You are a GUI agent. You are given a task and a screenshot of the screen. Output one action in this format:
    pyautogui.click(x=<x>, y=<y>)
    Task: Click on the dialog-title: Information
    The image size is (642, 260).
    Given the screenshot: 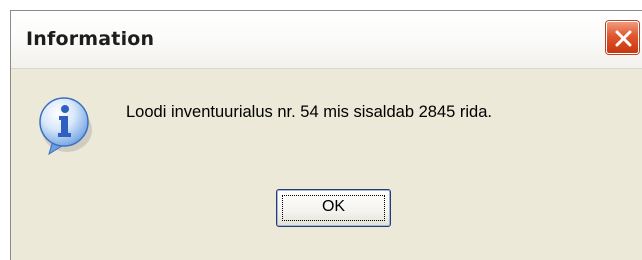 What is the action you would take?
    pyautogui.click(x=90, y=39)
    